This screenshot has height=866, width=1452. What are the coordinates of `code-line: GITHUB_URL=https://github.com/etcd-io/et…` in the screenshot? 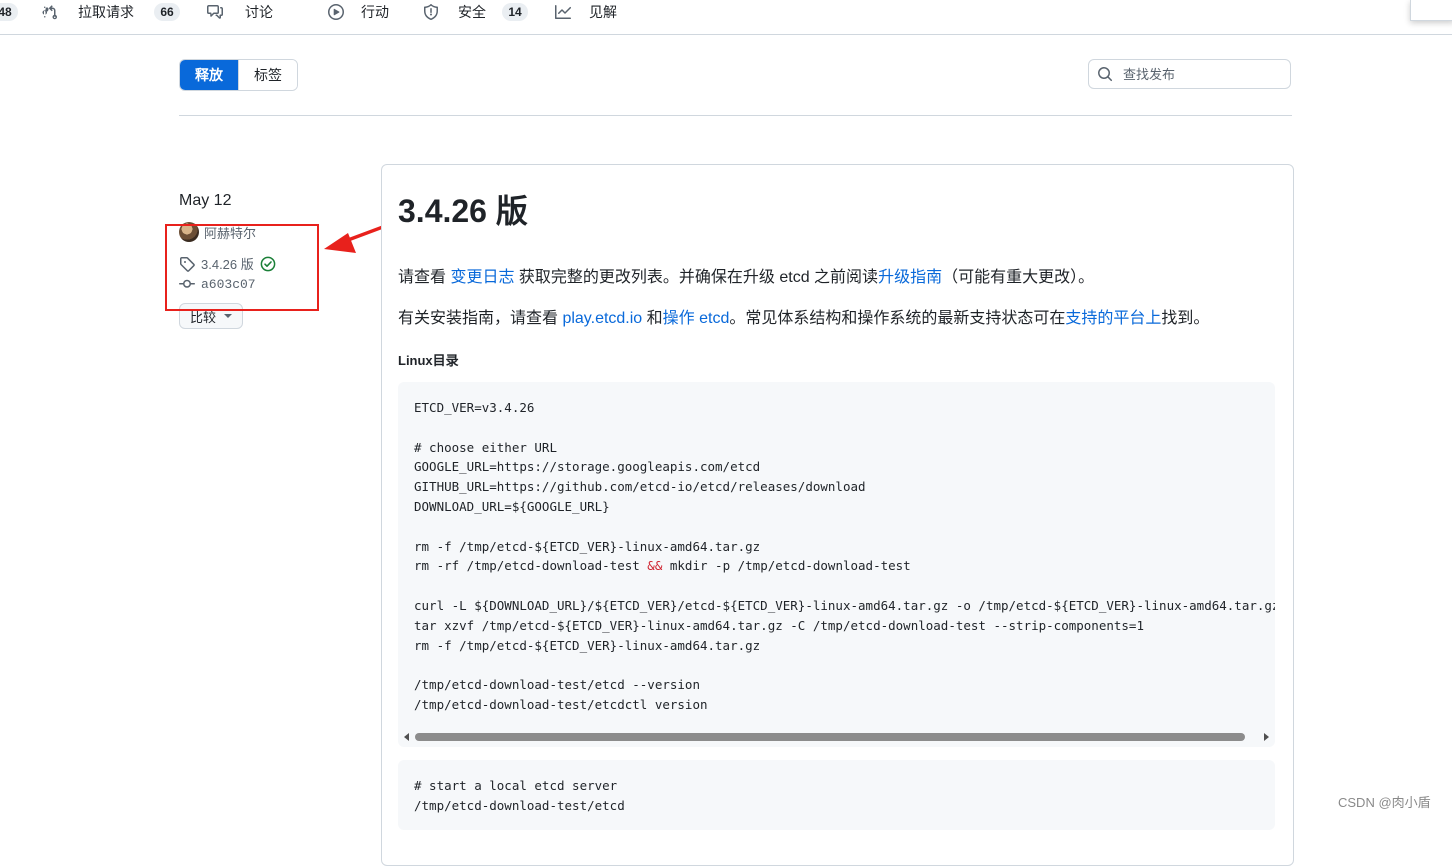 It's located at (640, 487).